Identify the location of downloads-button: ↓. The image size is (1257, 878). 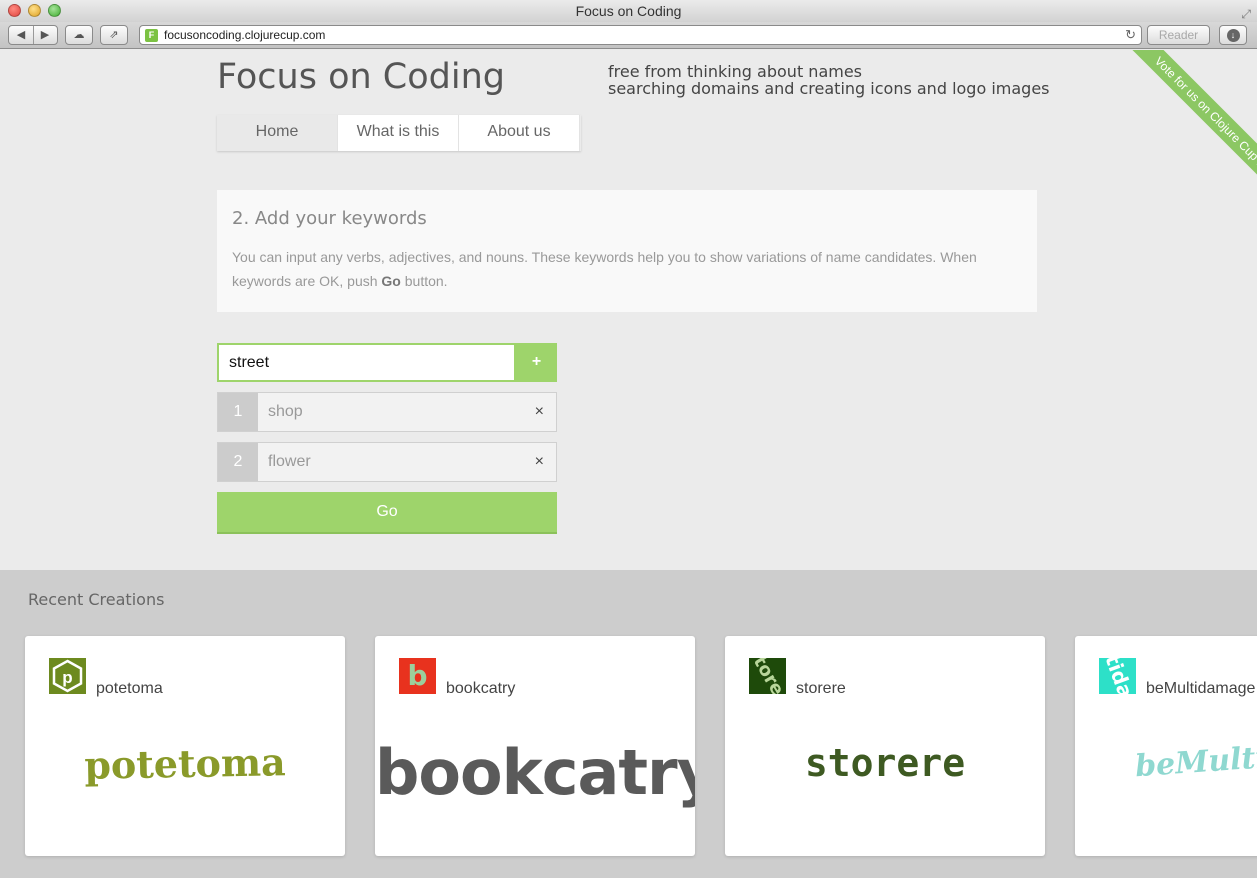
(1233, 35).